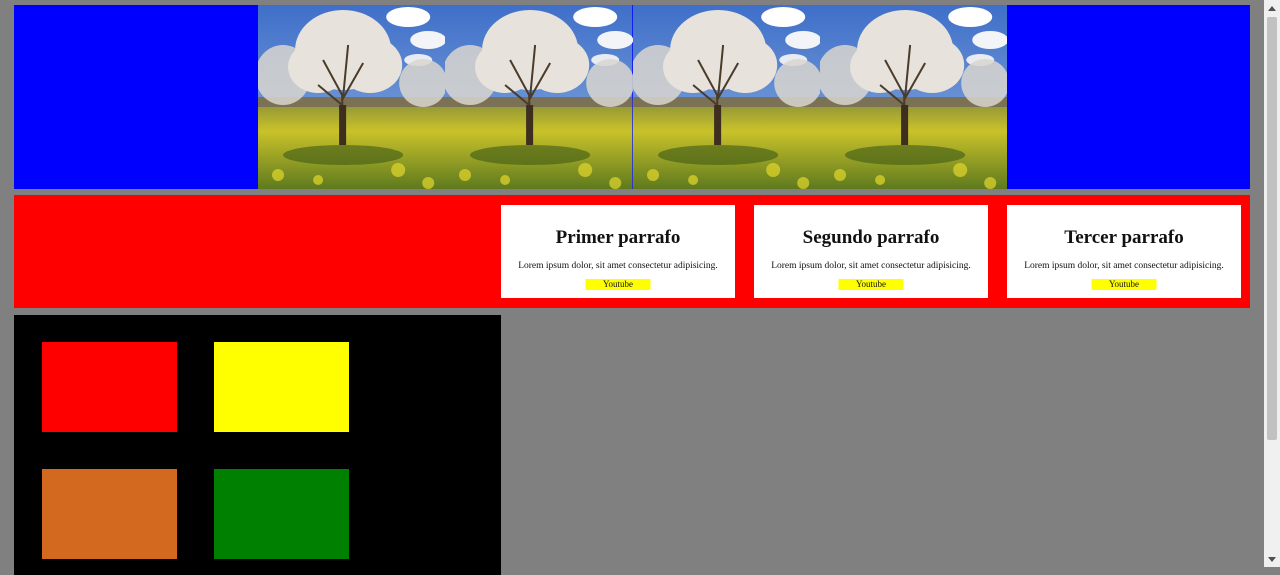  Describe the element at coordinates (109, 387) in the screenshot. I see `red-box` at that location.